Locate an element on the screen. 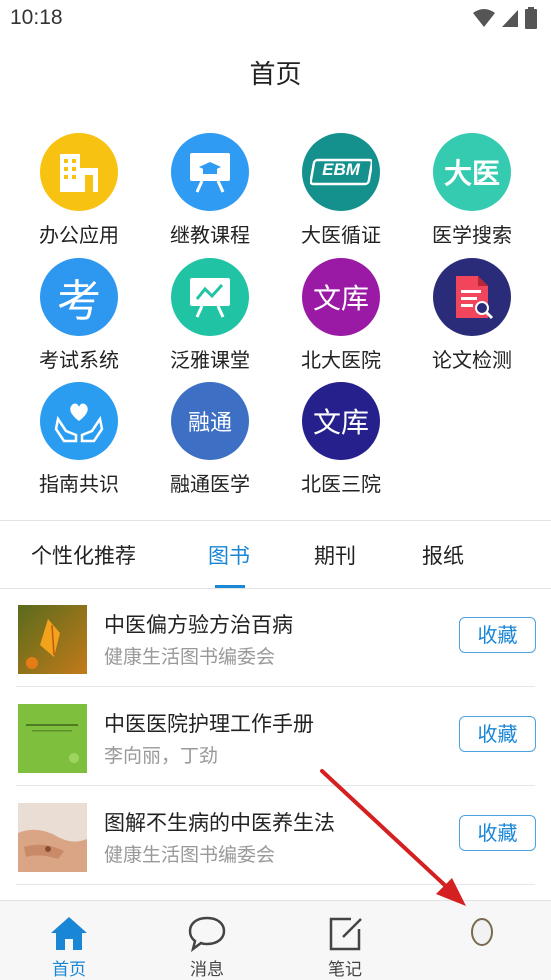 The height and width of the screenshot is (980, 551). app-medical-search: 大医 医学搜索 is located at coordinates (472, 189).